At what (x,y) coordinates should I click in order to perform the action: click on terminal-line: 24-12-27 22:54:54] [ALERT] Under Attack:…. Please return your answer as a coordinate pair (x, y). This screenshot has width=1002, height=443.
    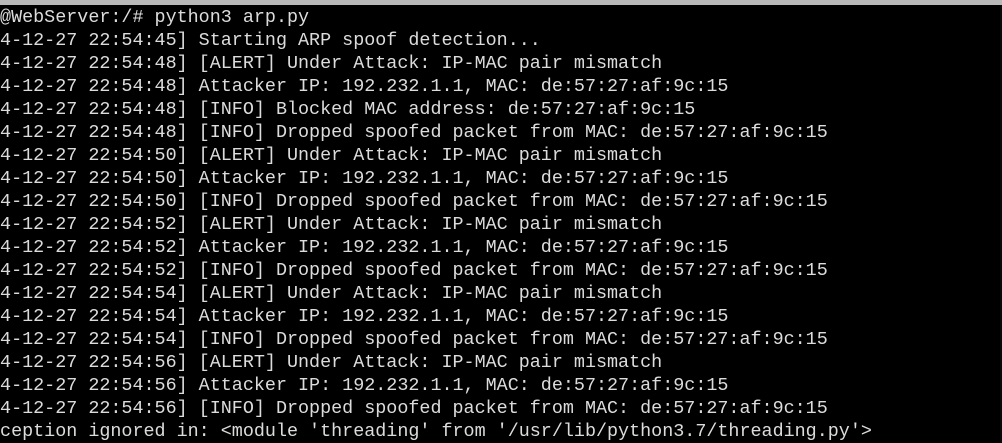
    Looking at the image, I should click on (331, 293).